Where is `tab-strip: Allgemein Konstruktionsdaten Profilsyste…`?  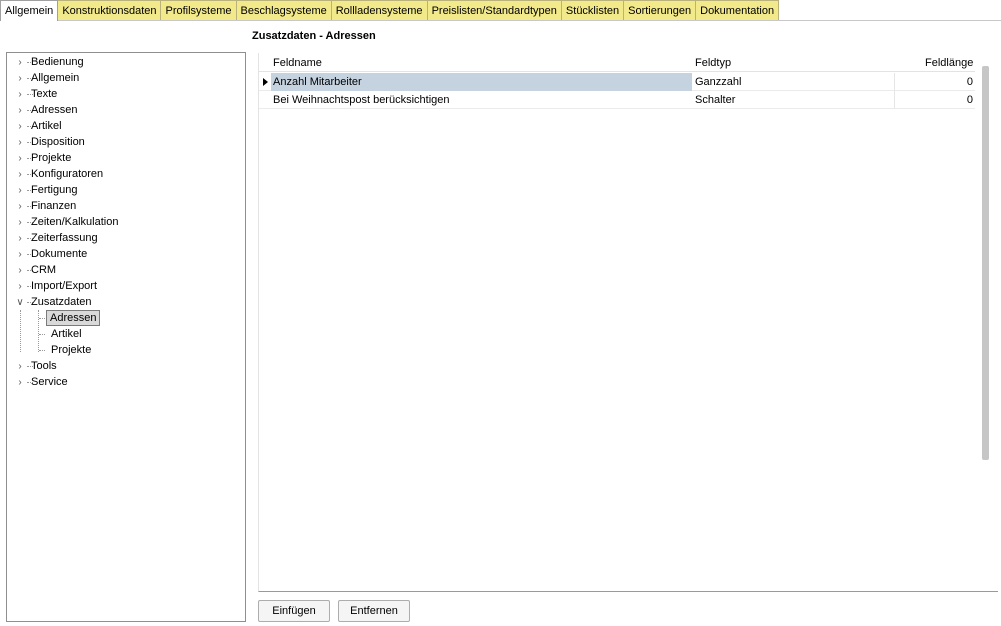
tab-strip: Allgemein Konstruktionsdaten Profilsyste… is located at coordinates (500, 10).